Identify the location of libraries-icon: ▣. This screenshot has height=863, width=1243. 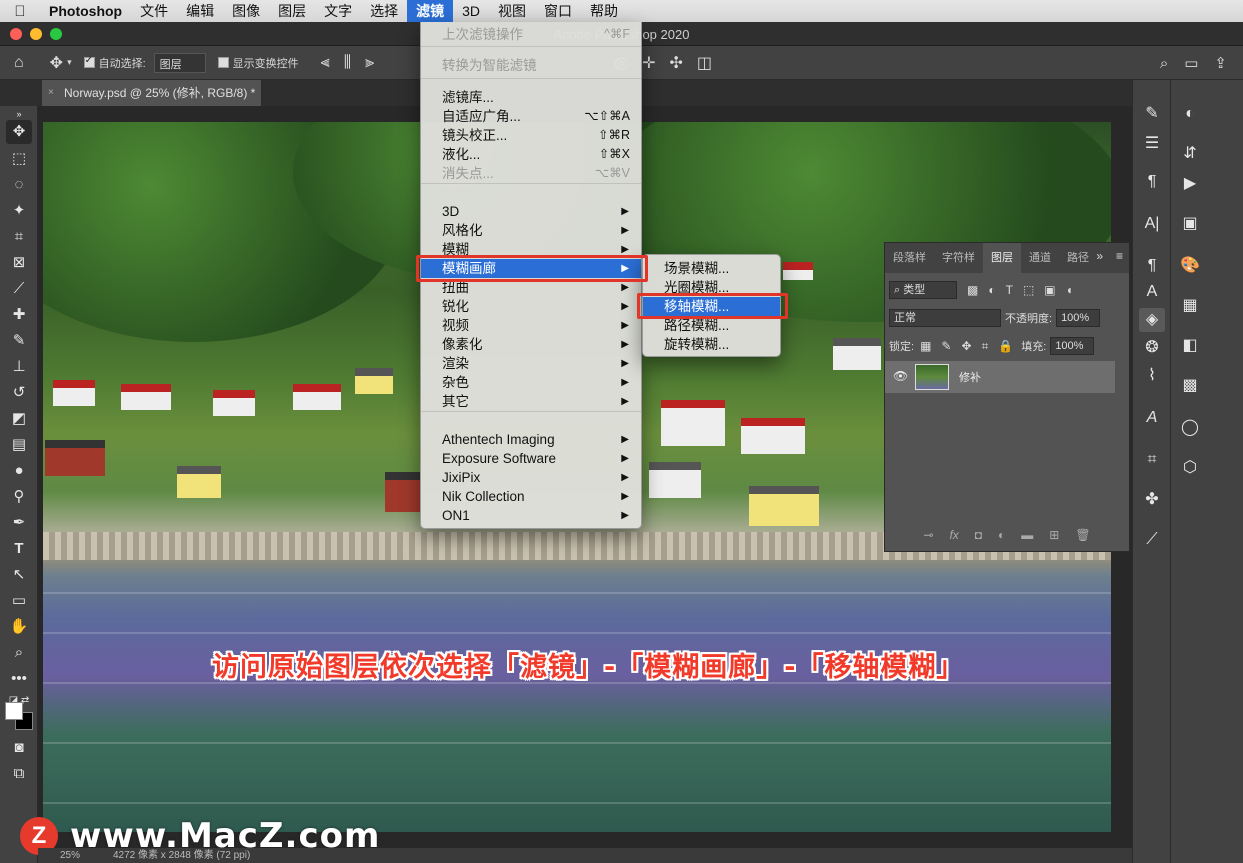
(1190, 224).